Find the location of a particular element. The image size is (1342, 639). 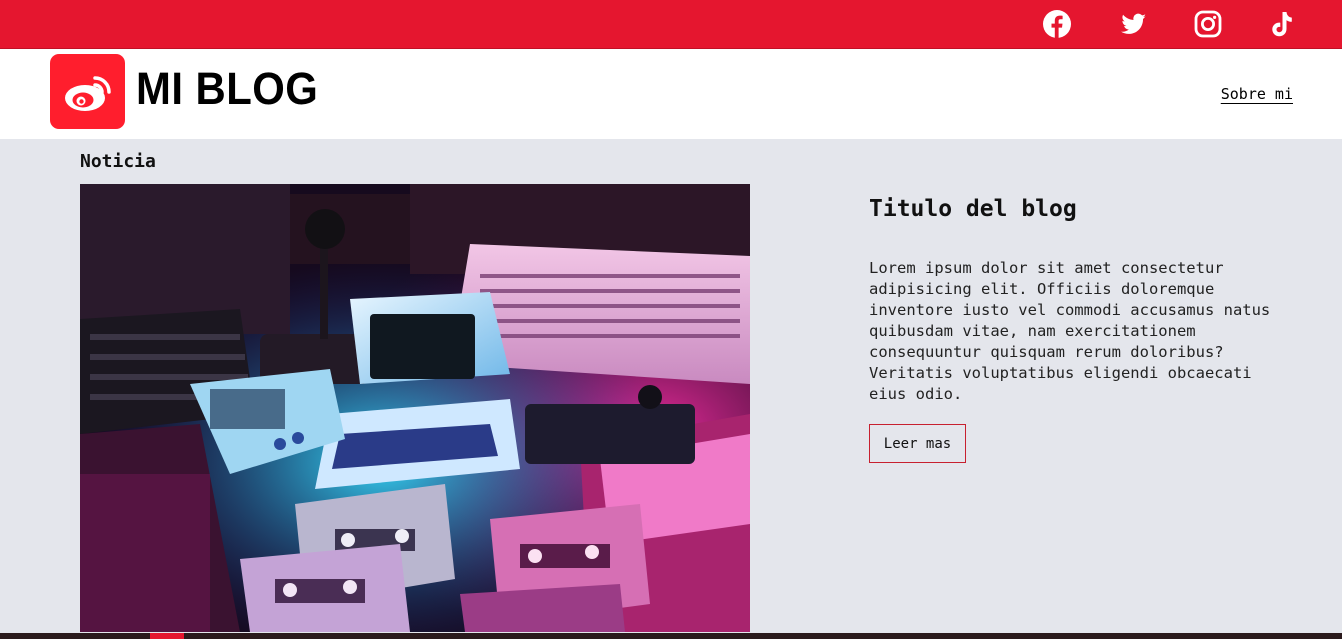

social-bar is located at coordinates (671, 24).